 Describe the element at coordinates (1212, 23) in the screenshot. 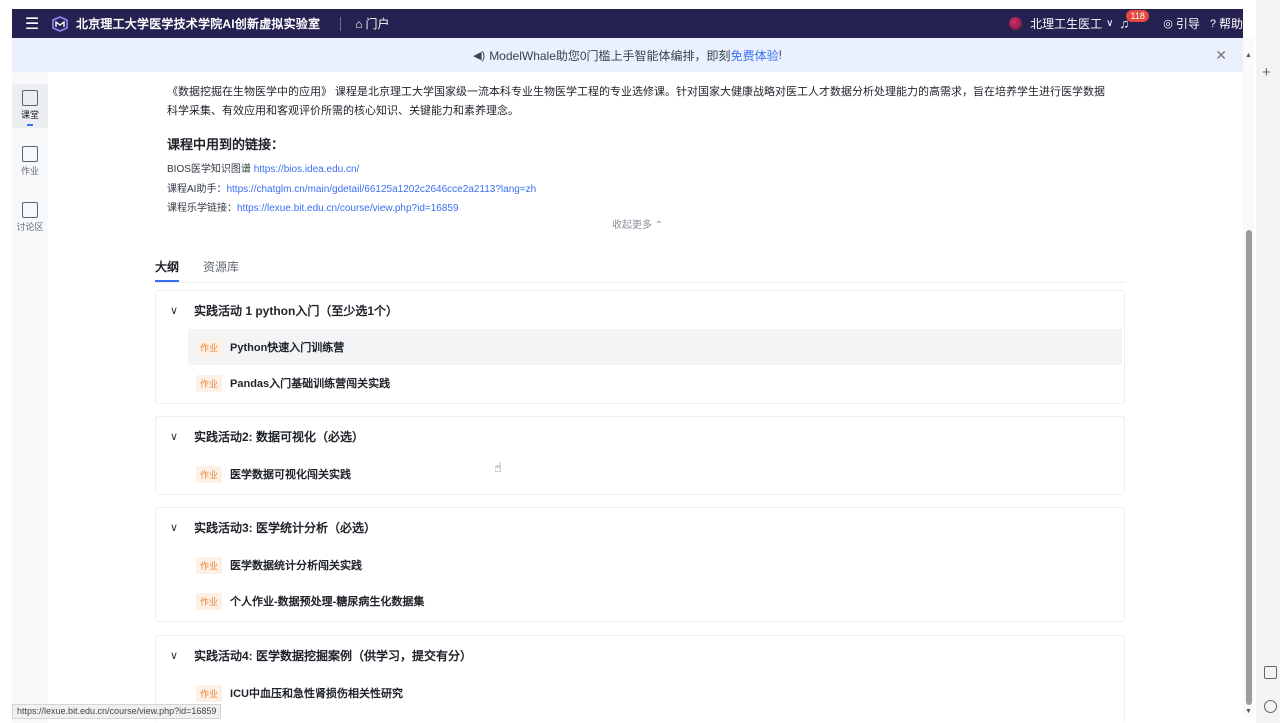

I see `help-icon: ?` at that location.